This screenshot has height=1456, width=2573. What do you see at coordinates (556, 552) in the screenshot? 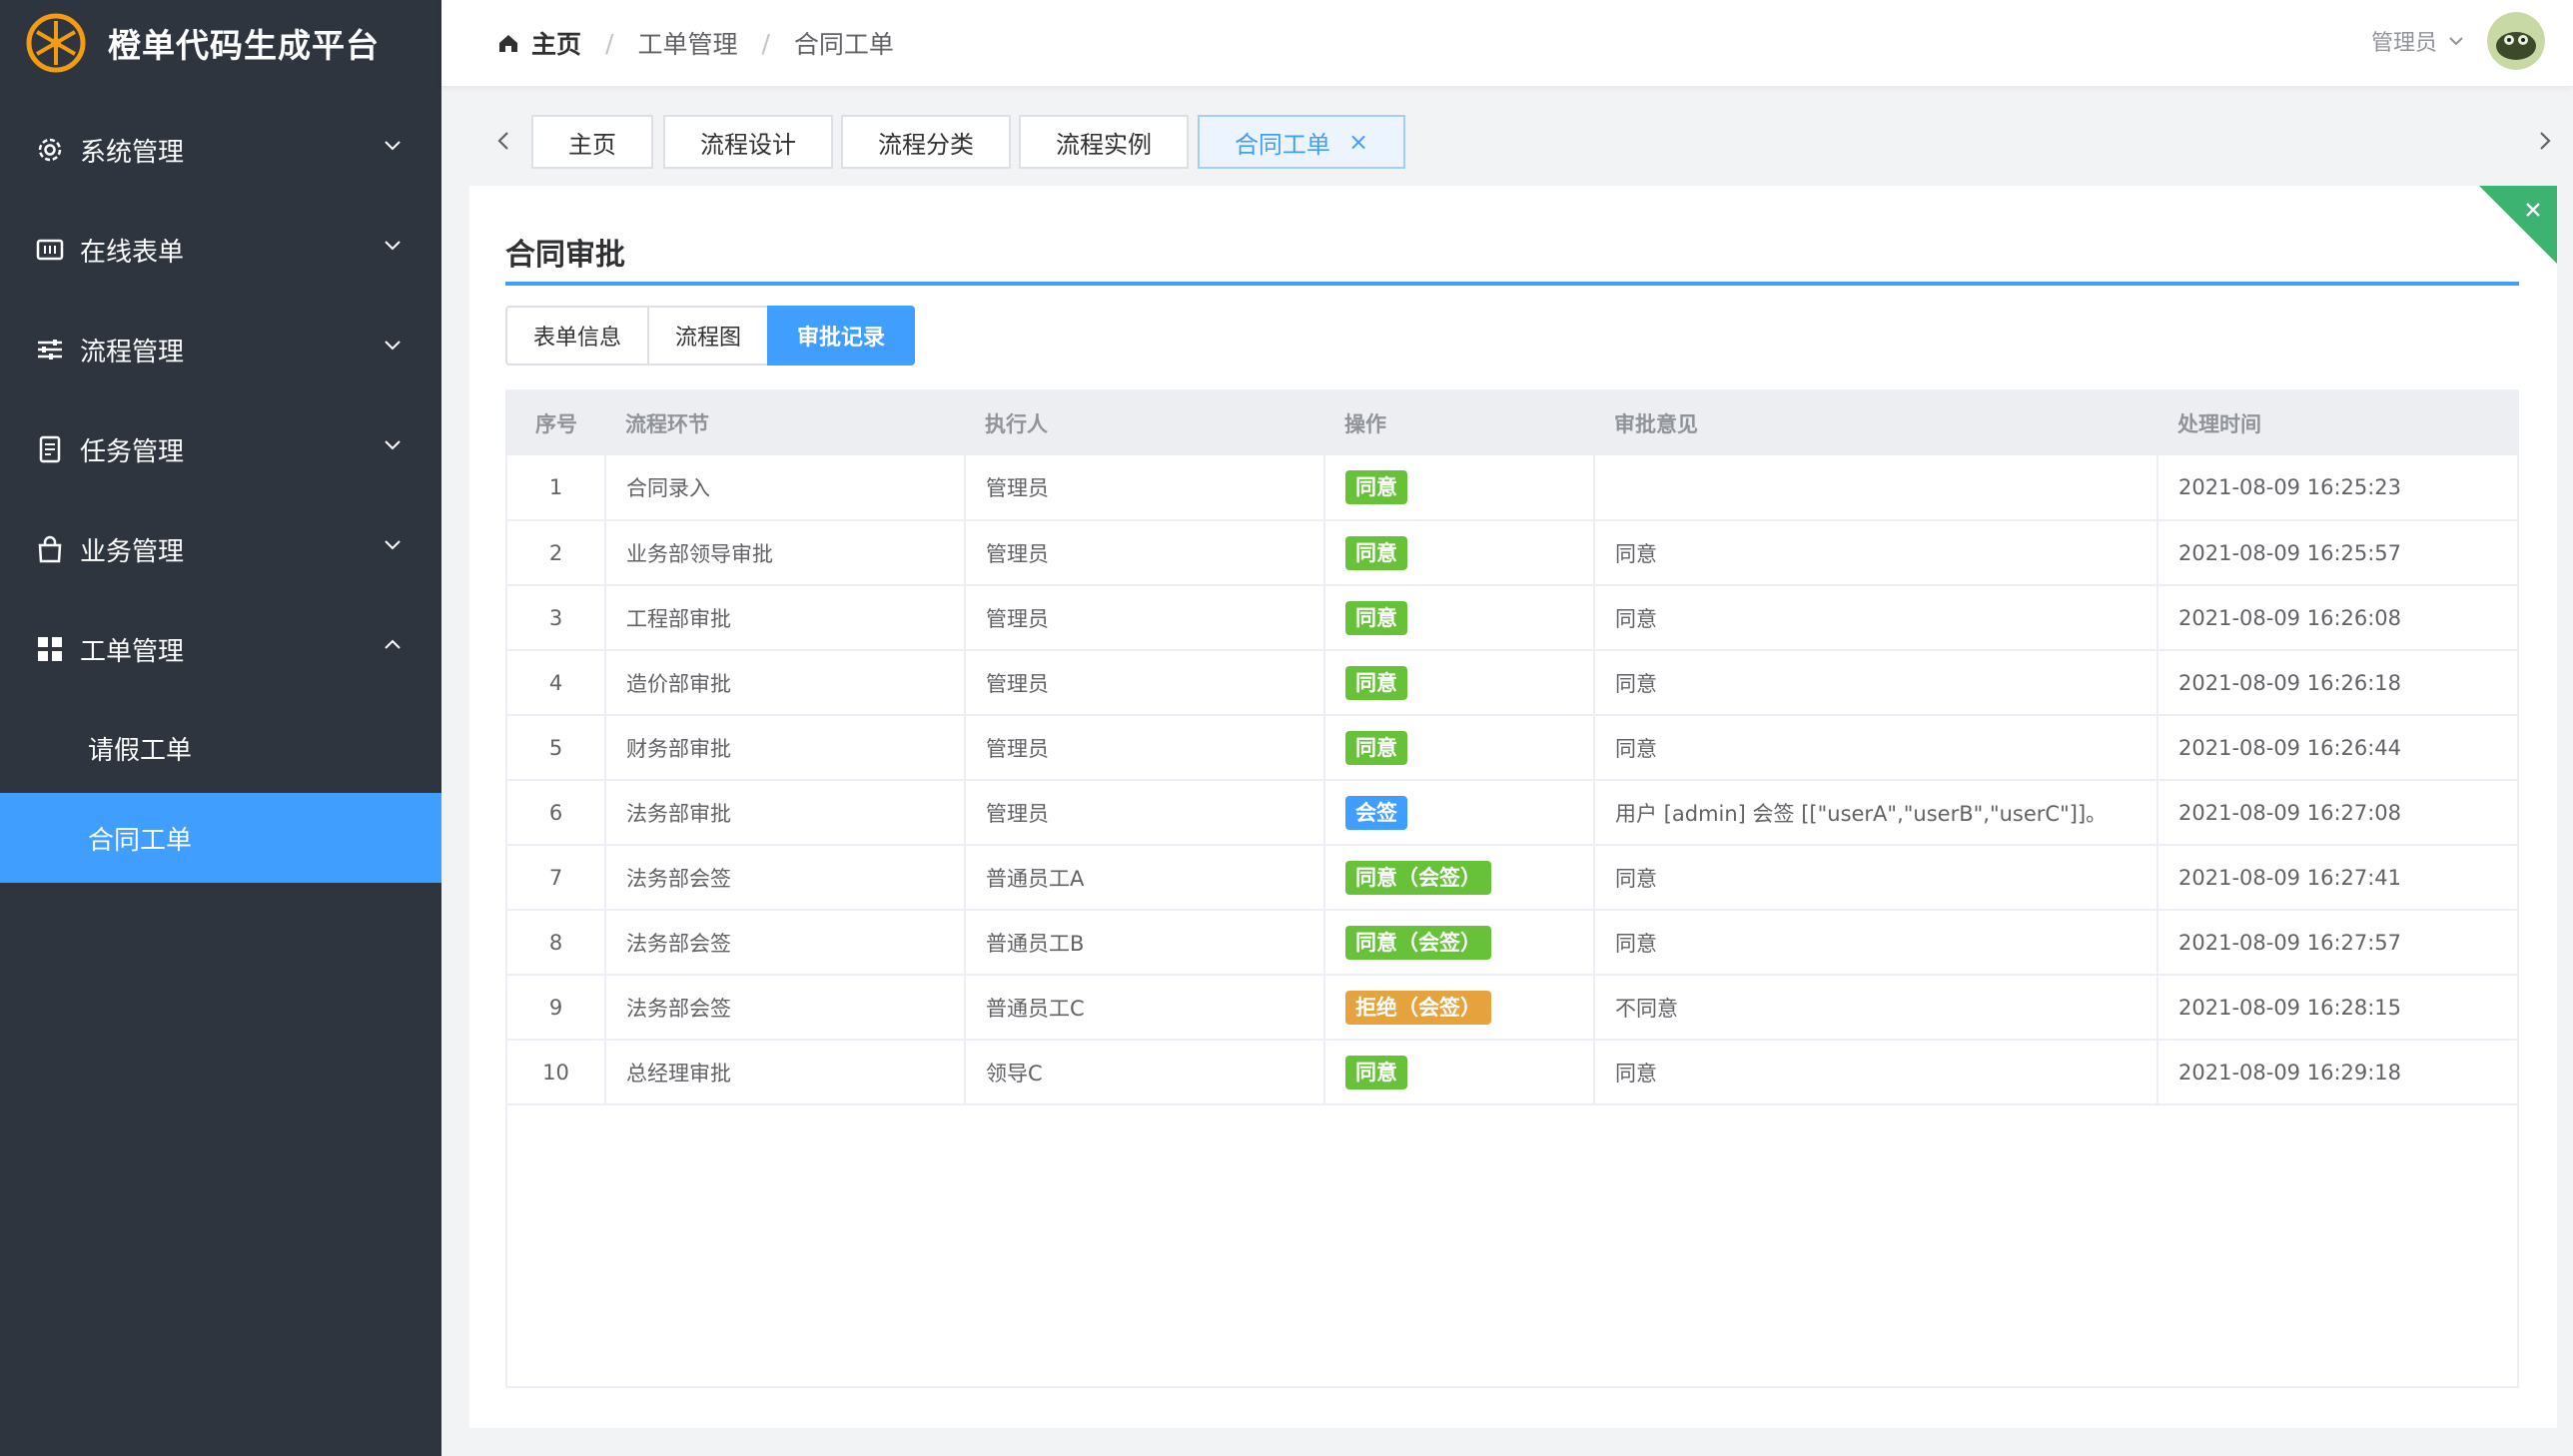
I see `cell-index: 2` at bounding box center [556, 552].